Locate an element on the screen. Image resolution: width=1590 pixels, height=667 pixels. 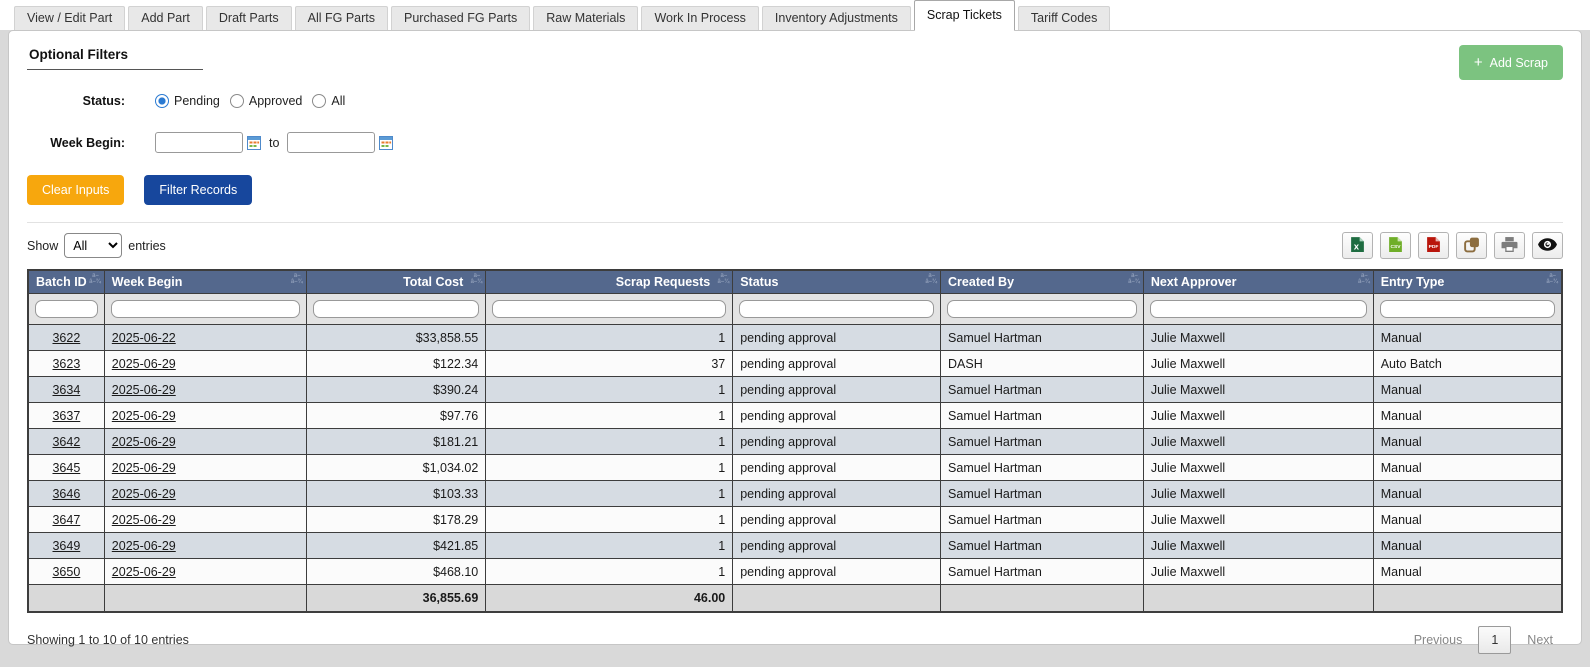
tab-work-in-process: Work In Process is located at coordinates (700, 18).